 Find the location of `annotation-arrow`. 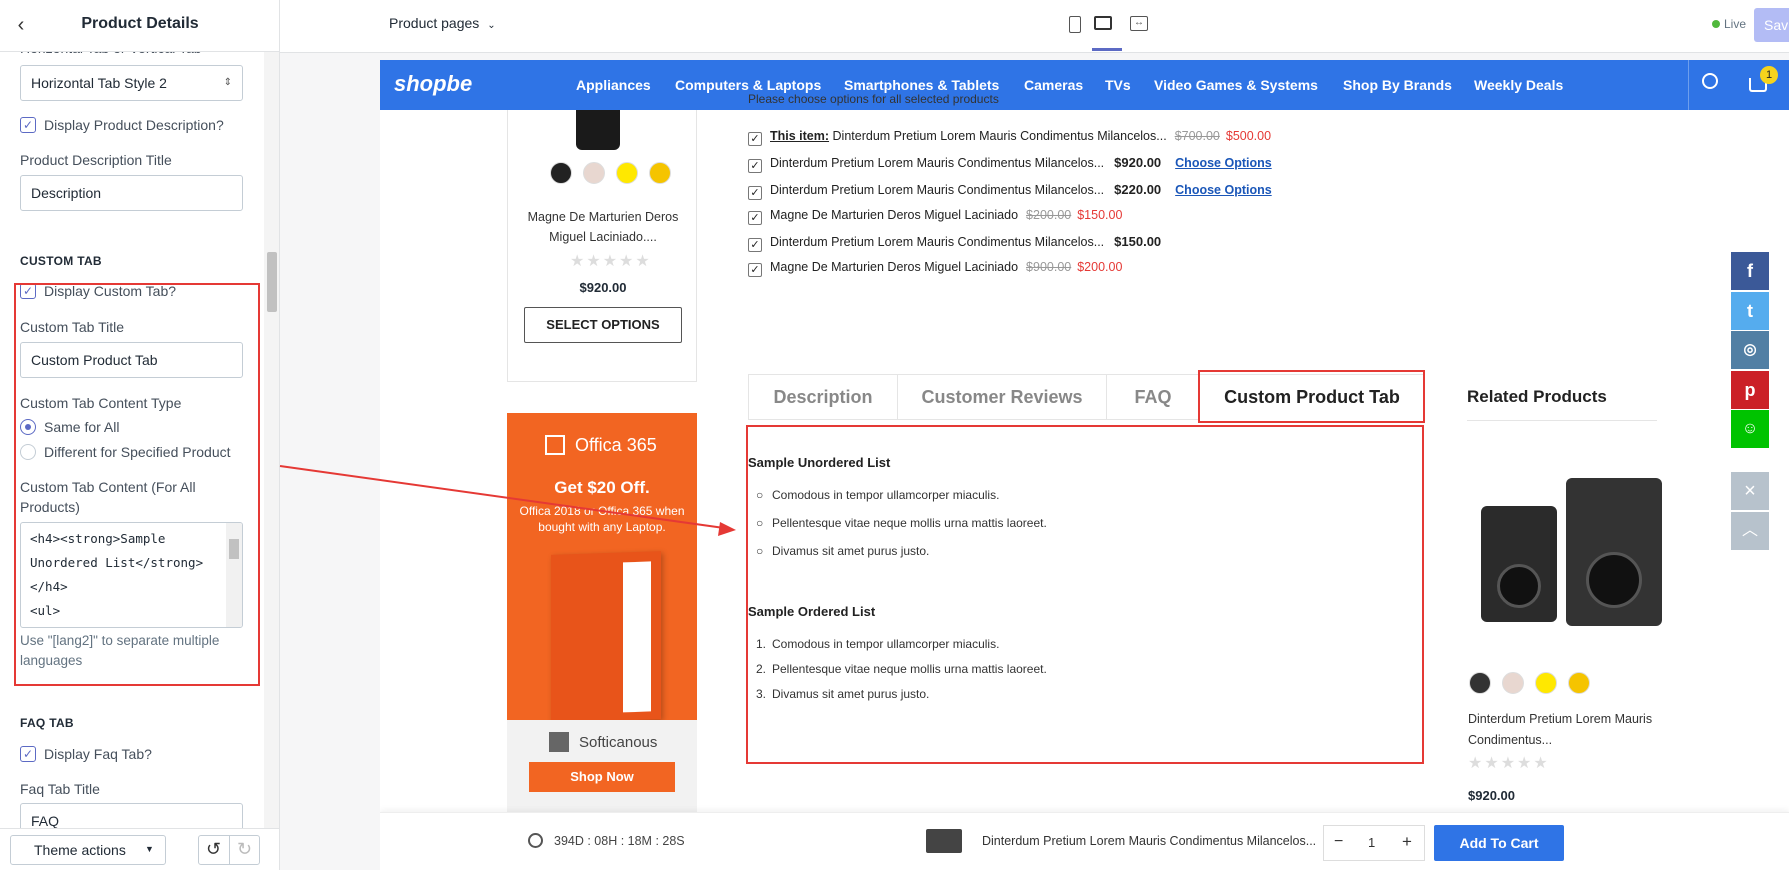

annotation-arrow is located at coordinates (507, 500).